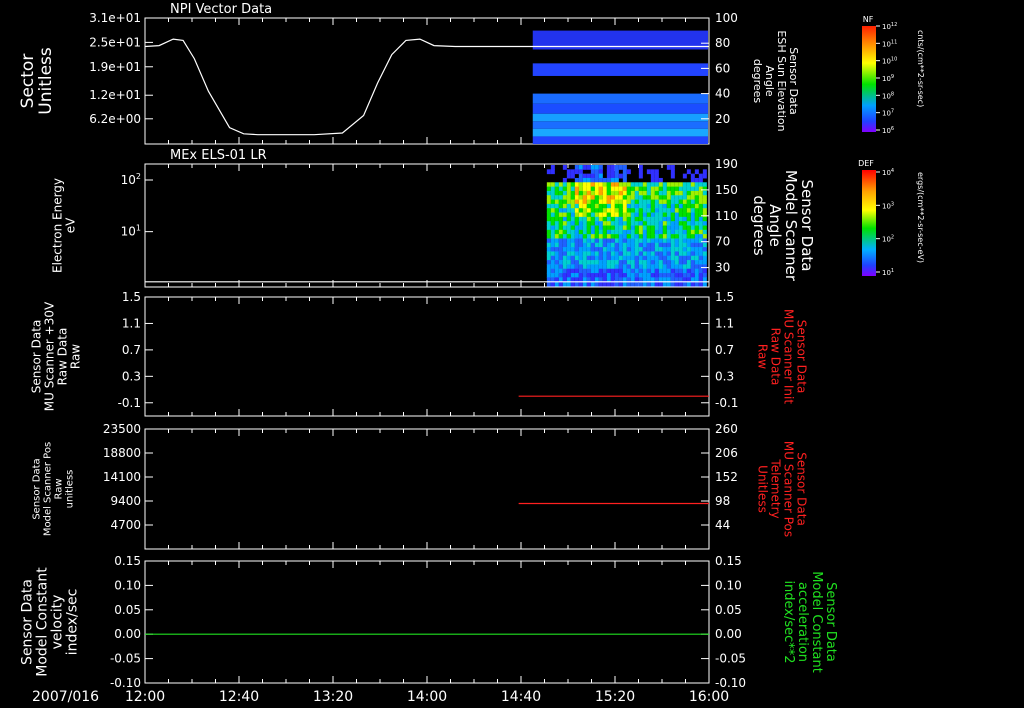  What do you see at coordinates (776, 488) in the screenshot?
I see `axis-label-line: Telemetry` at bounding box center [776, 488].